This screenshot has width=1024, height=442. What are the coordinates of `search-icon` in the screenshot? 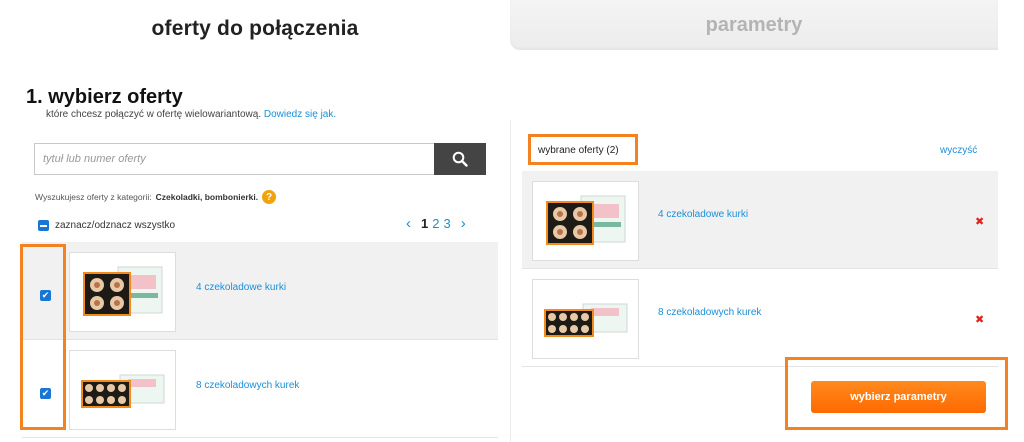 It's located at (460, 159).